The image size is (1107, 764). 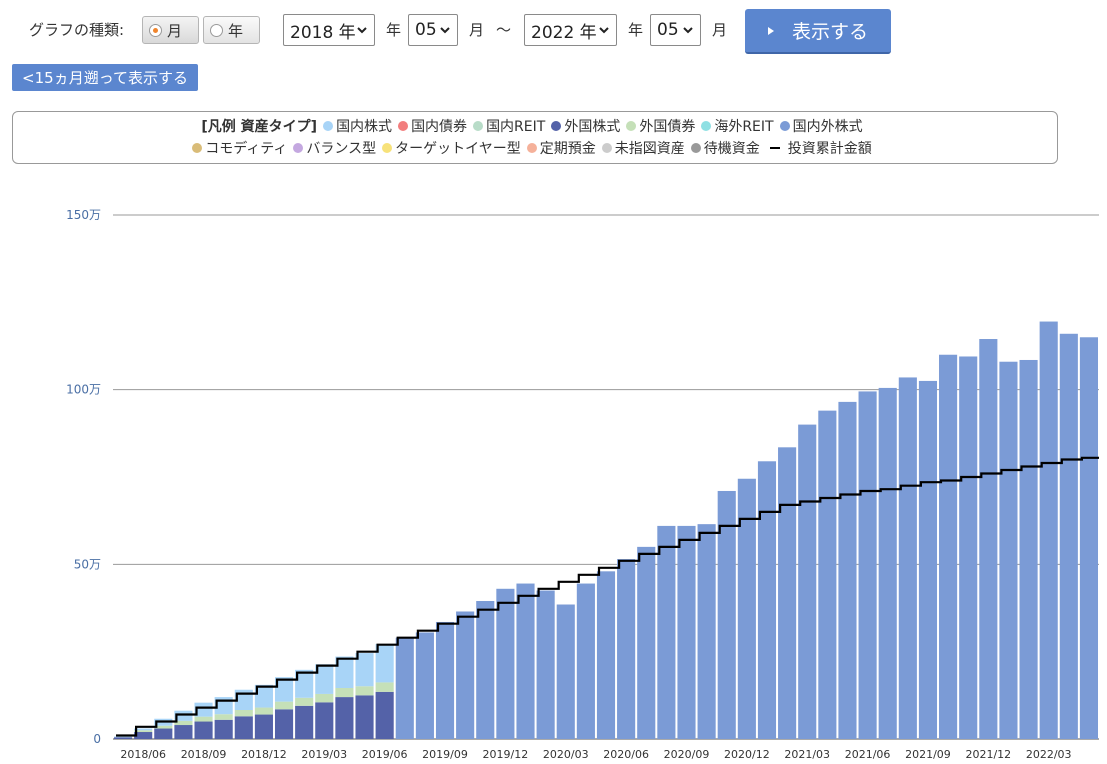 What do you see at coordinates (385, 754) in the screenshot?
I see `x-tick-label: 2019/06` at bounding box center [385, 754].